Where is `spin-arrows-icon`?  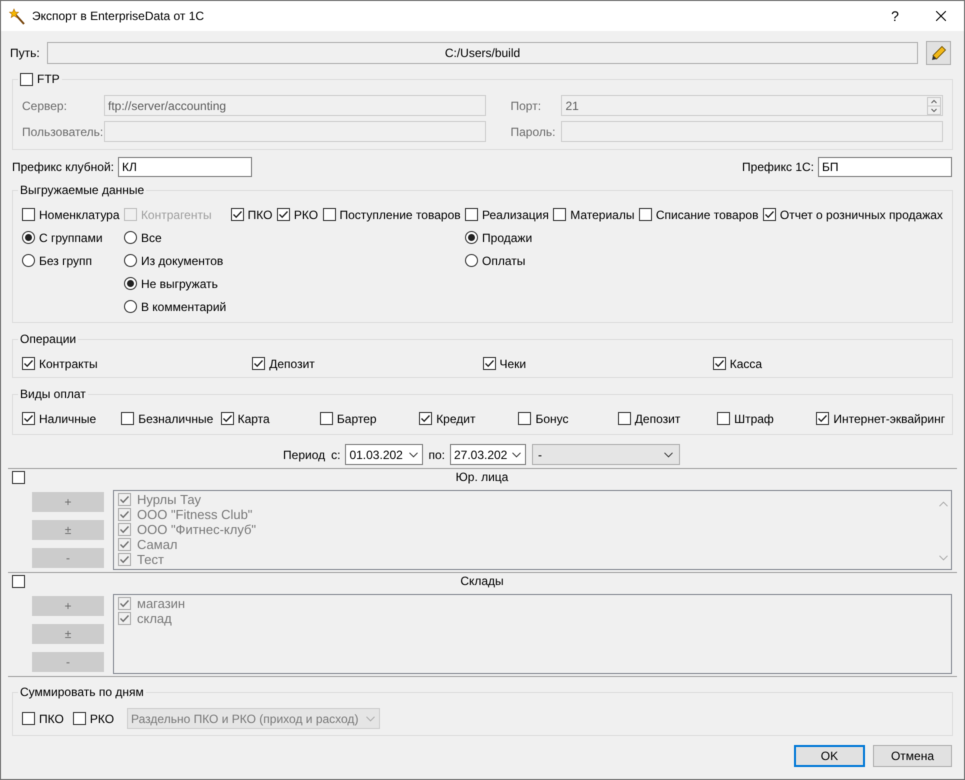 spin-arrows-icon is located at coordinates (934, 105).